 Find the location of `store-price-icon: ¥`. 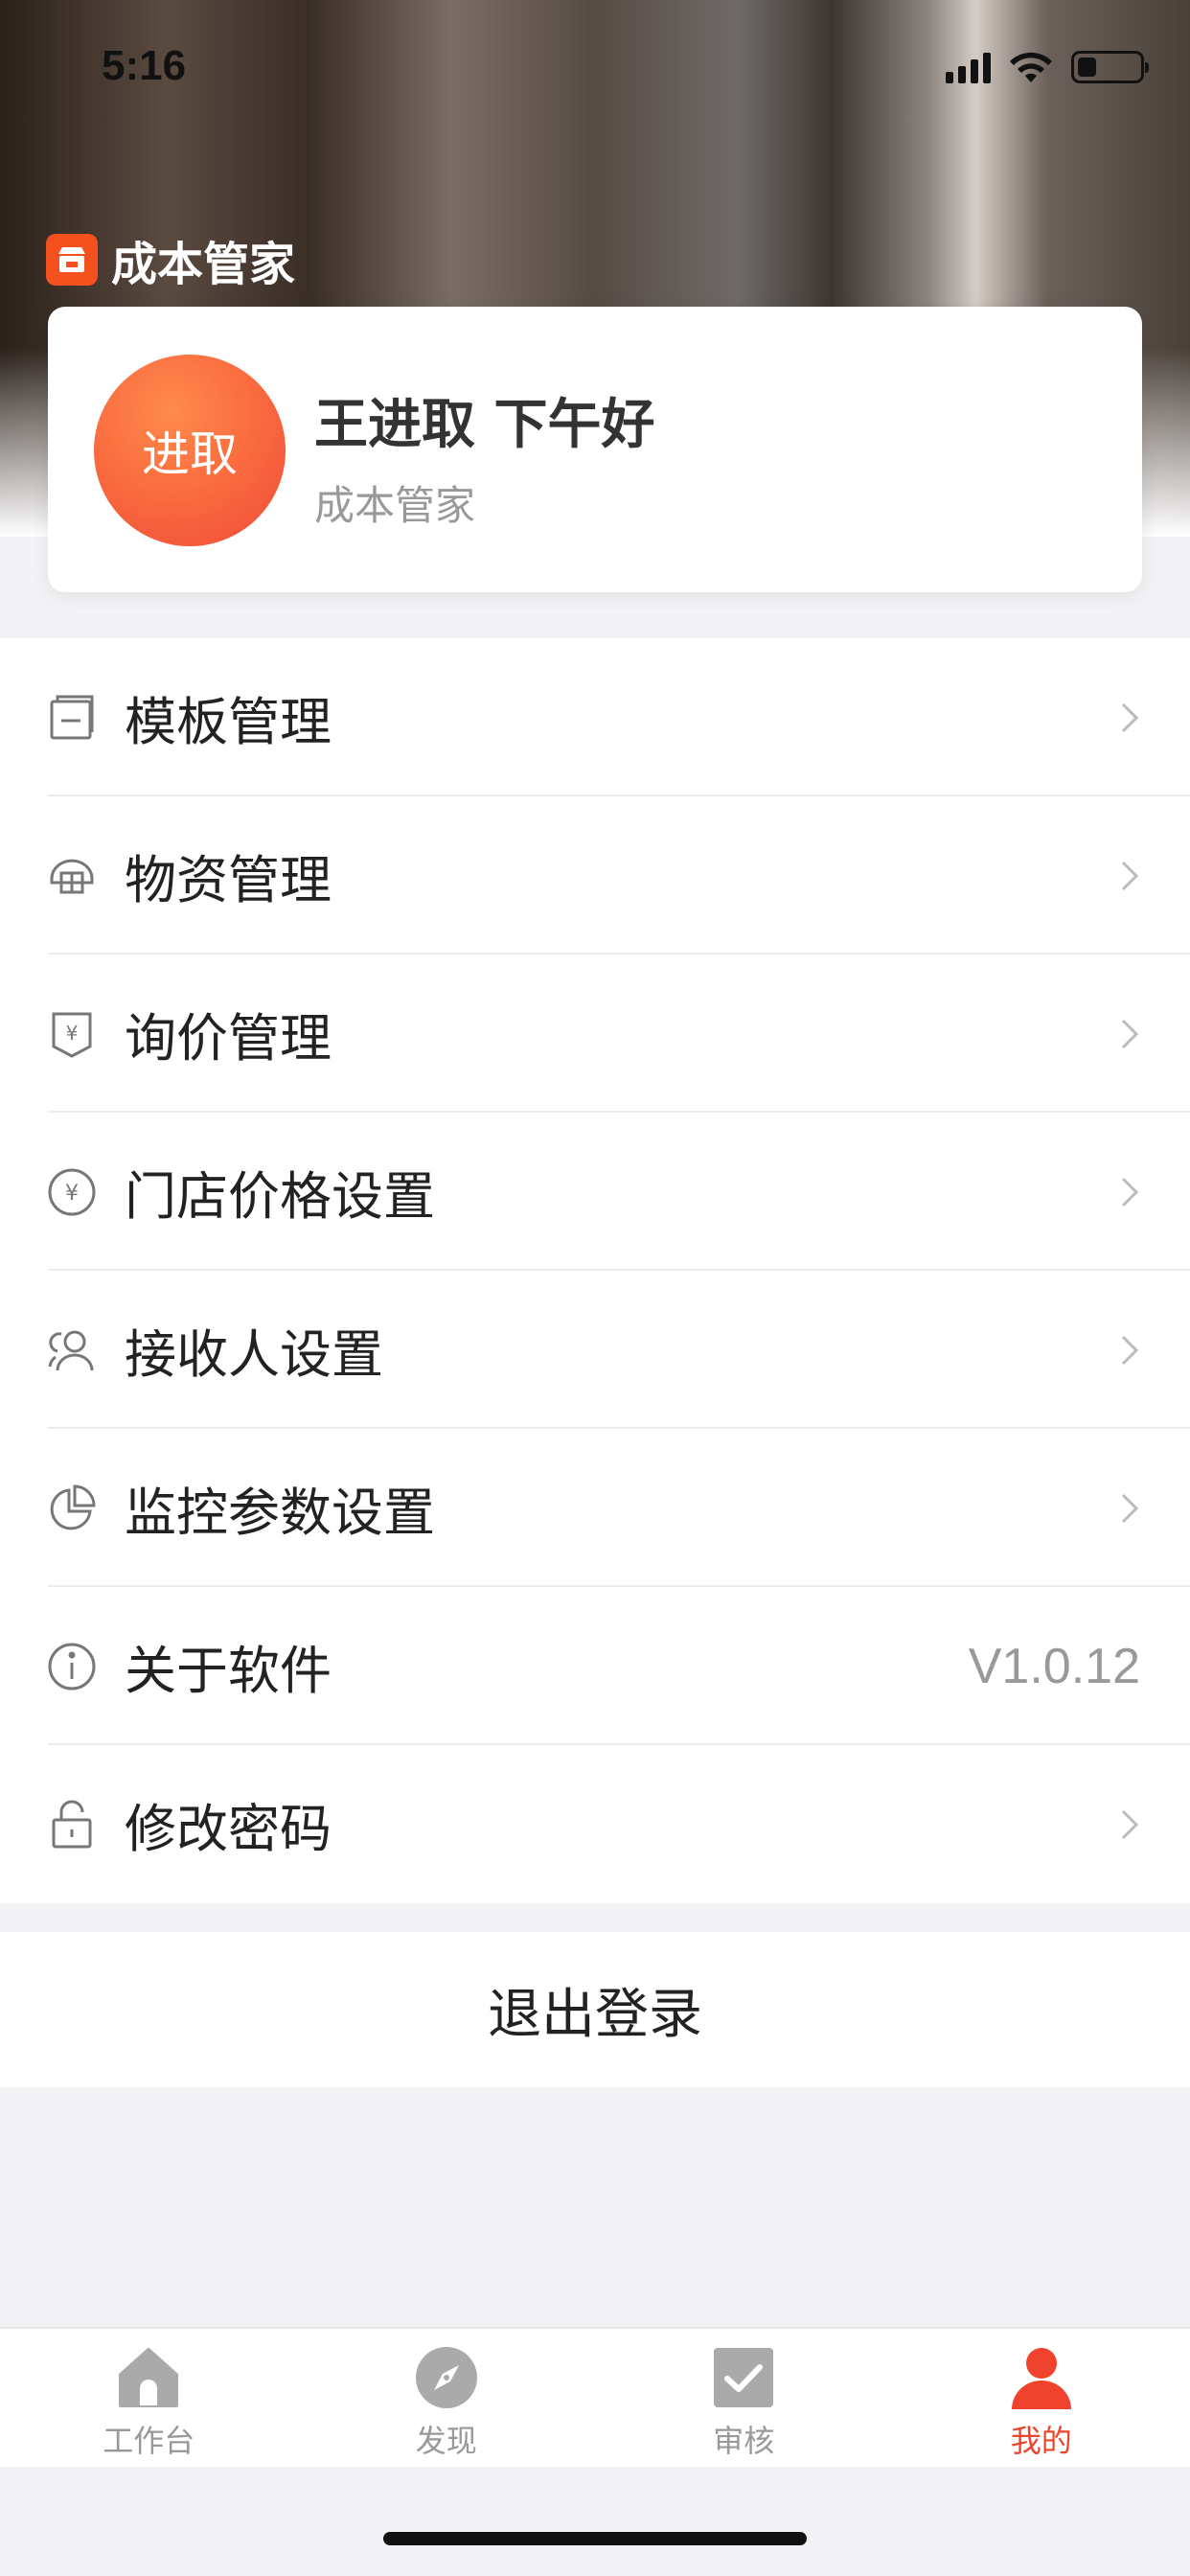

store-price-icon: ¥ is located at coordinates (72, 1192).